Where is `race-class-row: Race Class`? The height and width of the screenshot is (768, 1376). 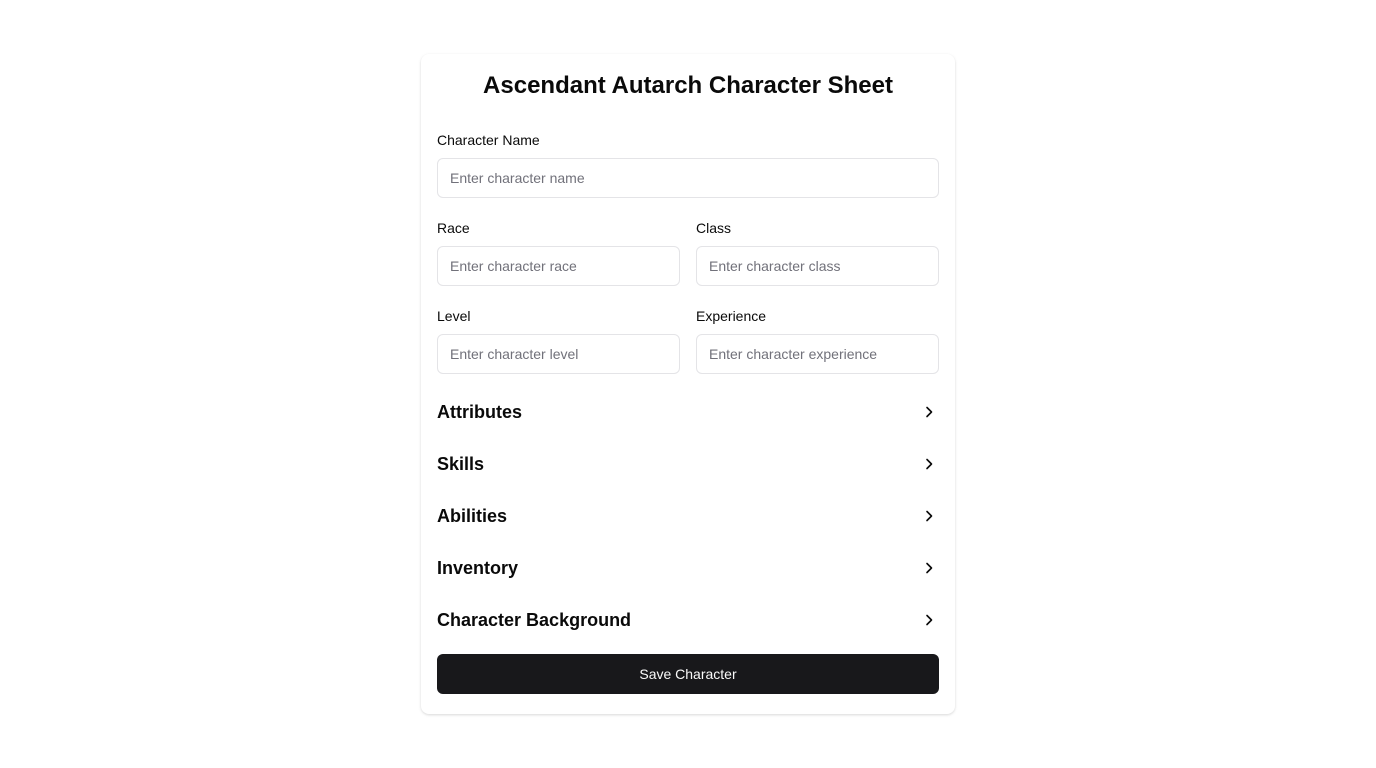 race-class-row: Race Class is located at coordinates (688, 252).